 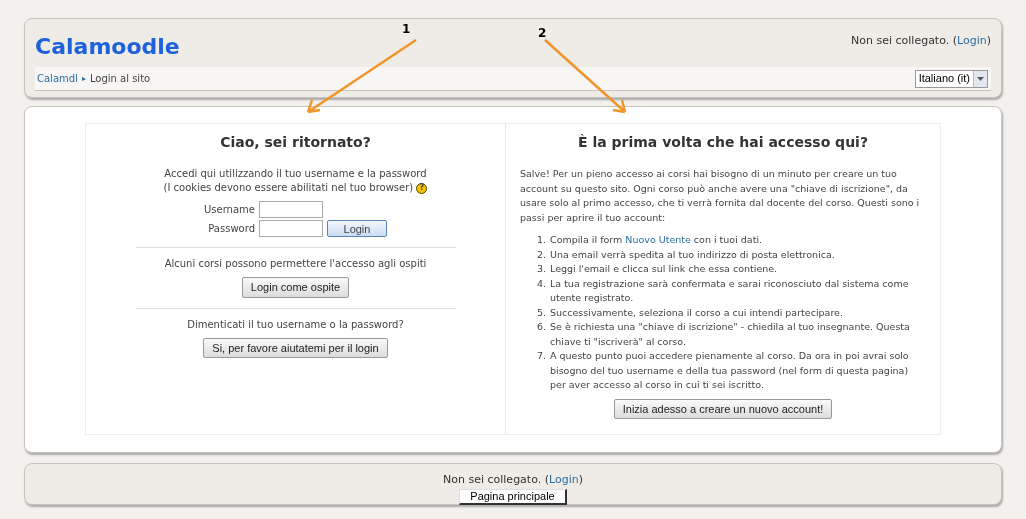 I want to click on login-button: Login, so click(x=357, y=228).